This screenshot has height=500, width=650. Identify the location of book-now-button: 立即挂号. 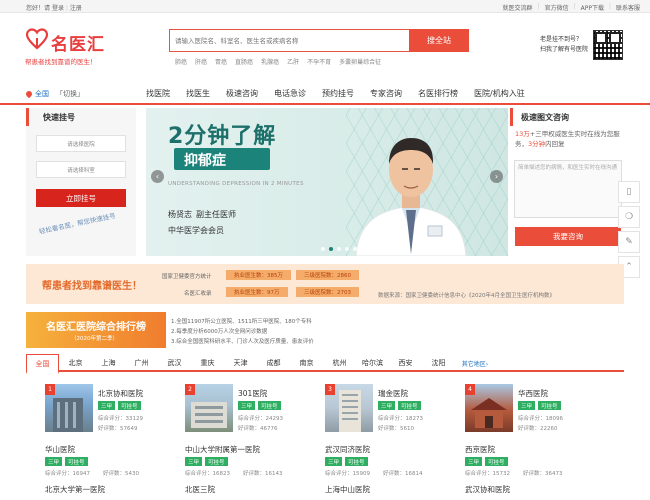
(81, 198).